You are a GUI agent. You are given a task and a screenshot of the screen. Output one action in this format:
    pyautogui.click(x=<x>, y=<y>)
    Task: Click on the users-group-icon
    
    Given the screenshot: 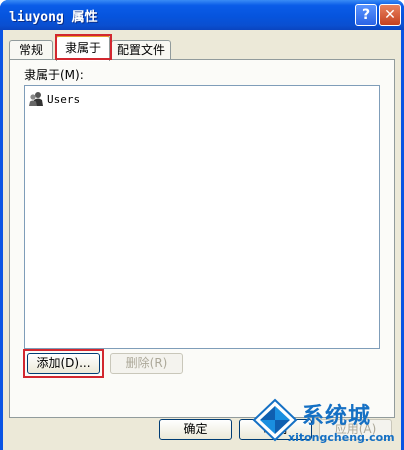 What is the action you would take?
    pyautogui.click(x=36, y=99)
    